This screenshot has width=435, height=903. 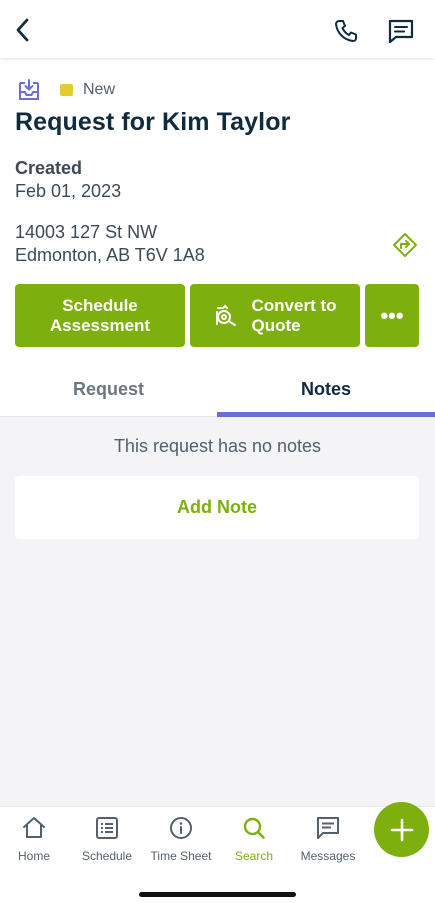 I want to click on page-title: Request for Kim Taylor, so click(x=153, y=122).